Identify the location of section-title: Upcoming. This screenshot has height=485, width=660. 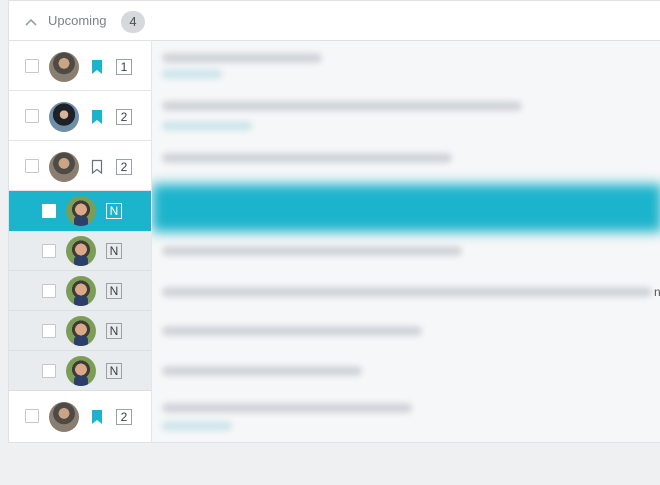
(77, 20).